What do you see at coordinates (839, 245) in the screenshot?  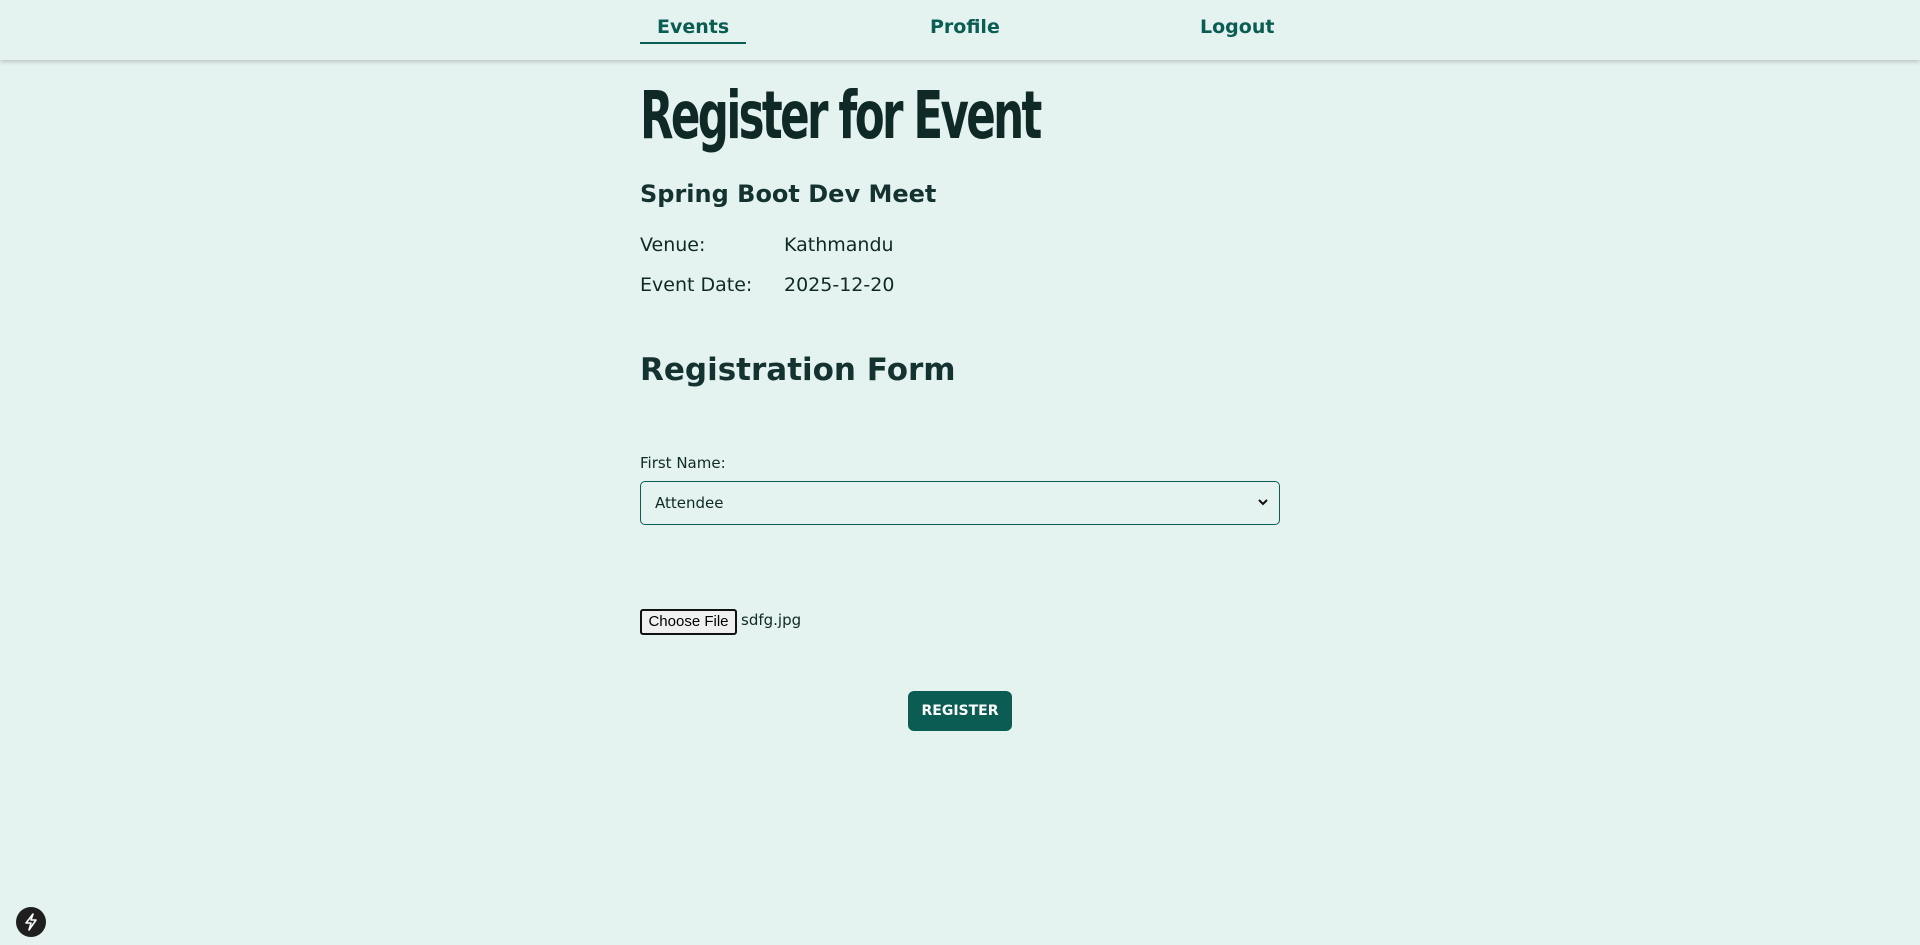 I see `venue-value: Kathmandu` at bounding box center [839, 245].